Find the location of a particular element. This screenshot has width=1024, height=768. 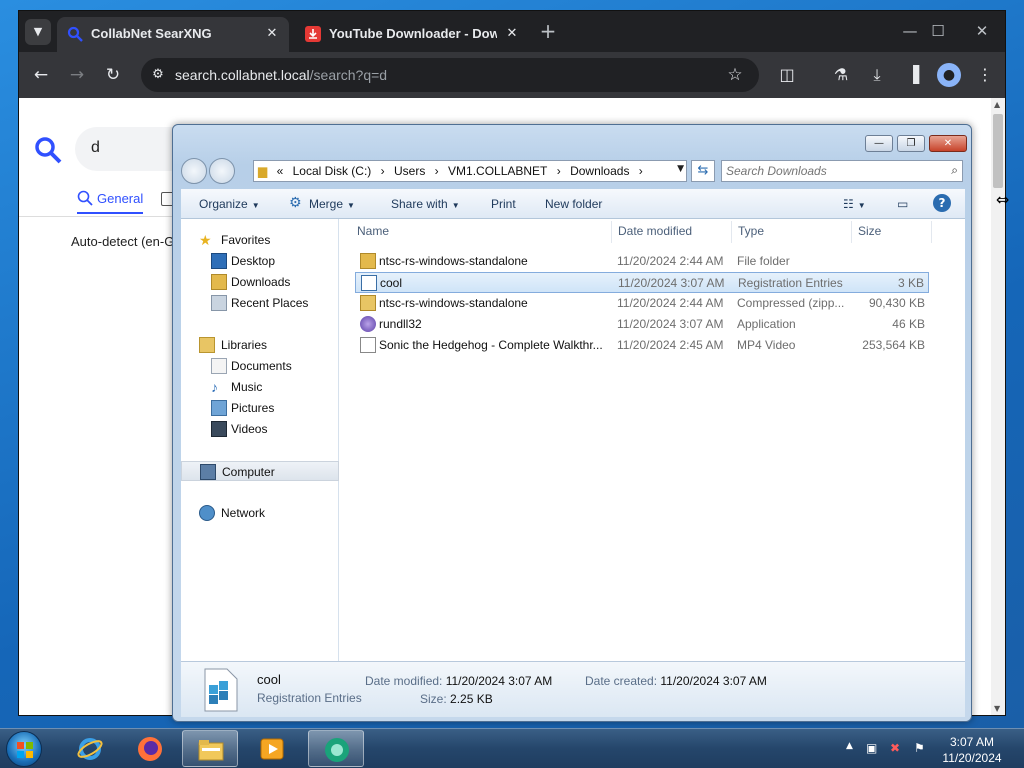

organize-button: Organize ▼ is located at coordinates (229, 204).